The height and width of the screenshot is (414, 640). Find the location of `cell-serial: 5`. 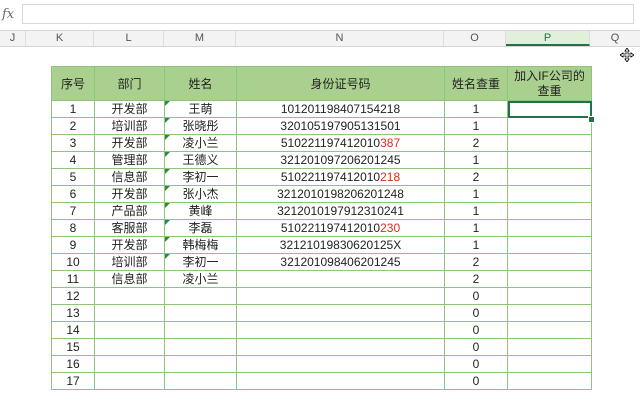

cell-serial: 5 is located at coordinates (73, 177).